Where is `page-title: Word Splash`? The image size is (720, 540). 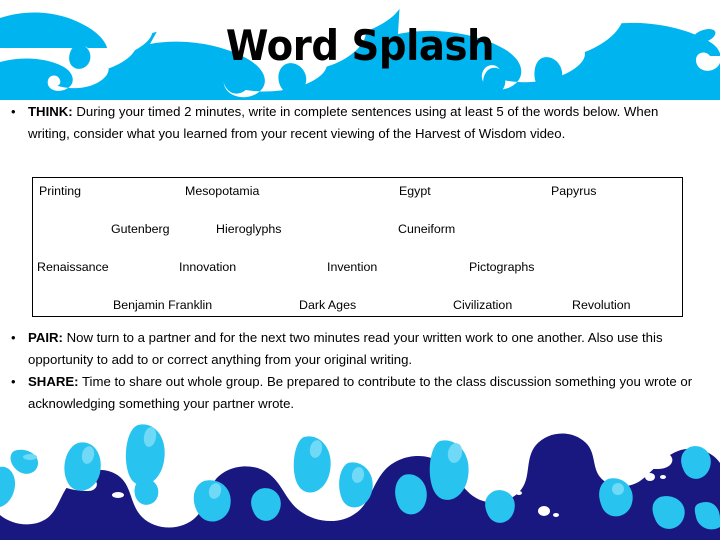 page-title: Word Splash is located at coordinates (360, 45).